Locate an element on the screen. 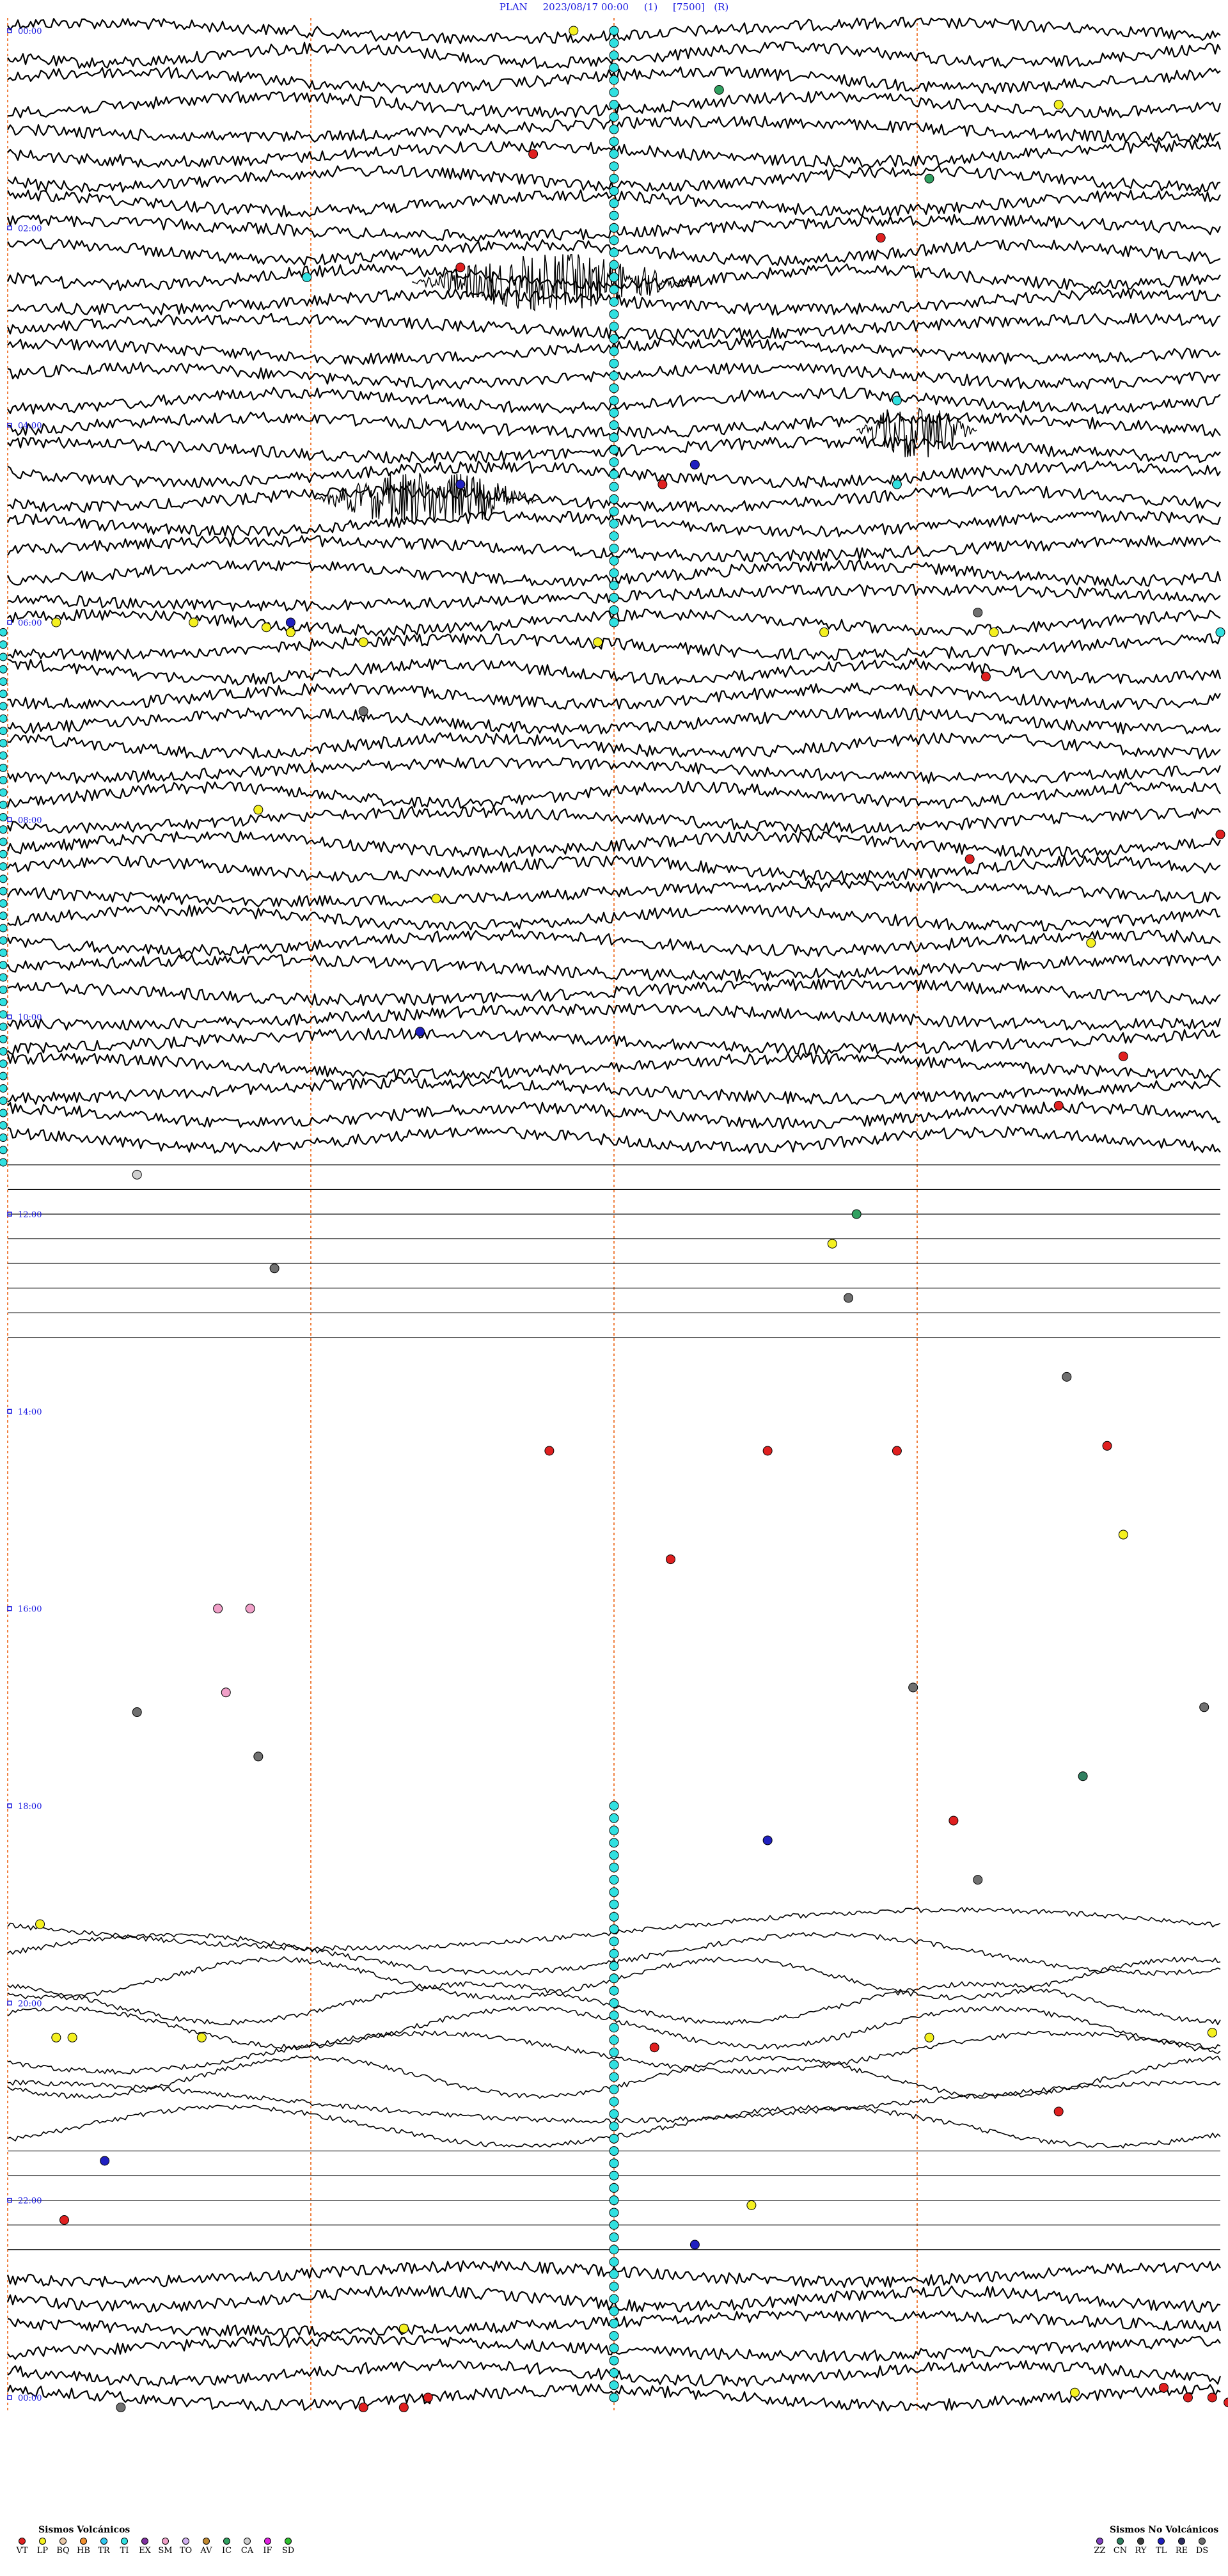  event-marker-sm is located at coordinates (250, 1609).